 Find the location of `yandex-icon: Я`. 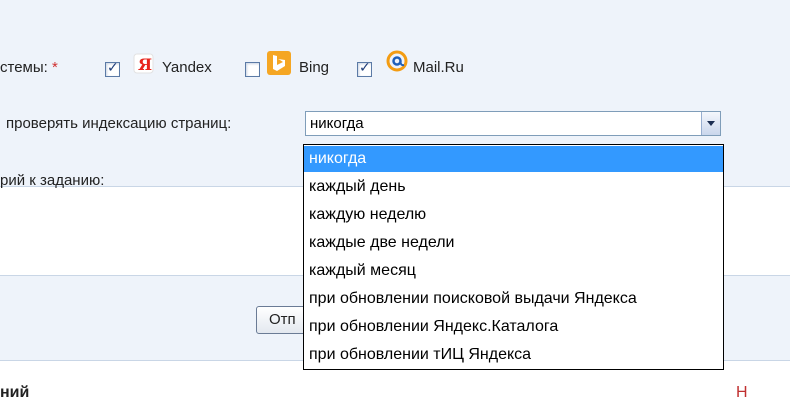

yandex-icon: Я is located at coordinates (145, 66).